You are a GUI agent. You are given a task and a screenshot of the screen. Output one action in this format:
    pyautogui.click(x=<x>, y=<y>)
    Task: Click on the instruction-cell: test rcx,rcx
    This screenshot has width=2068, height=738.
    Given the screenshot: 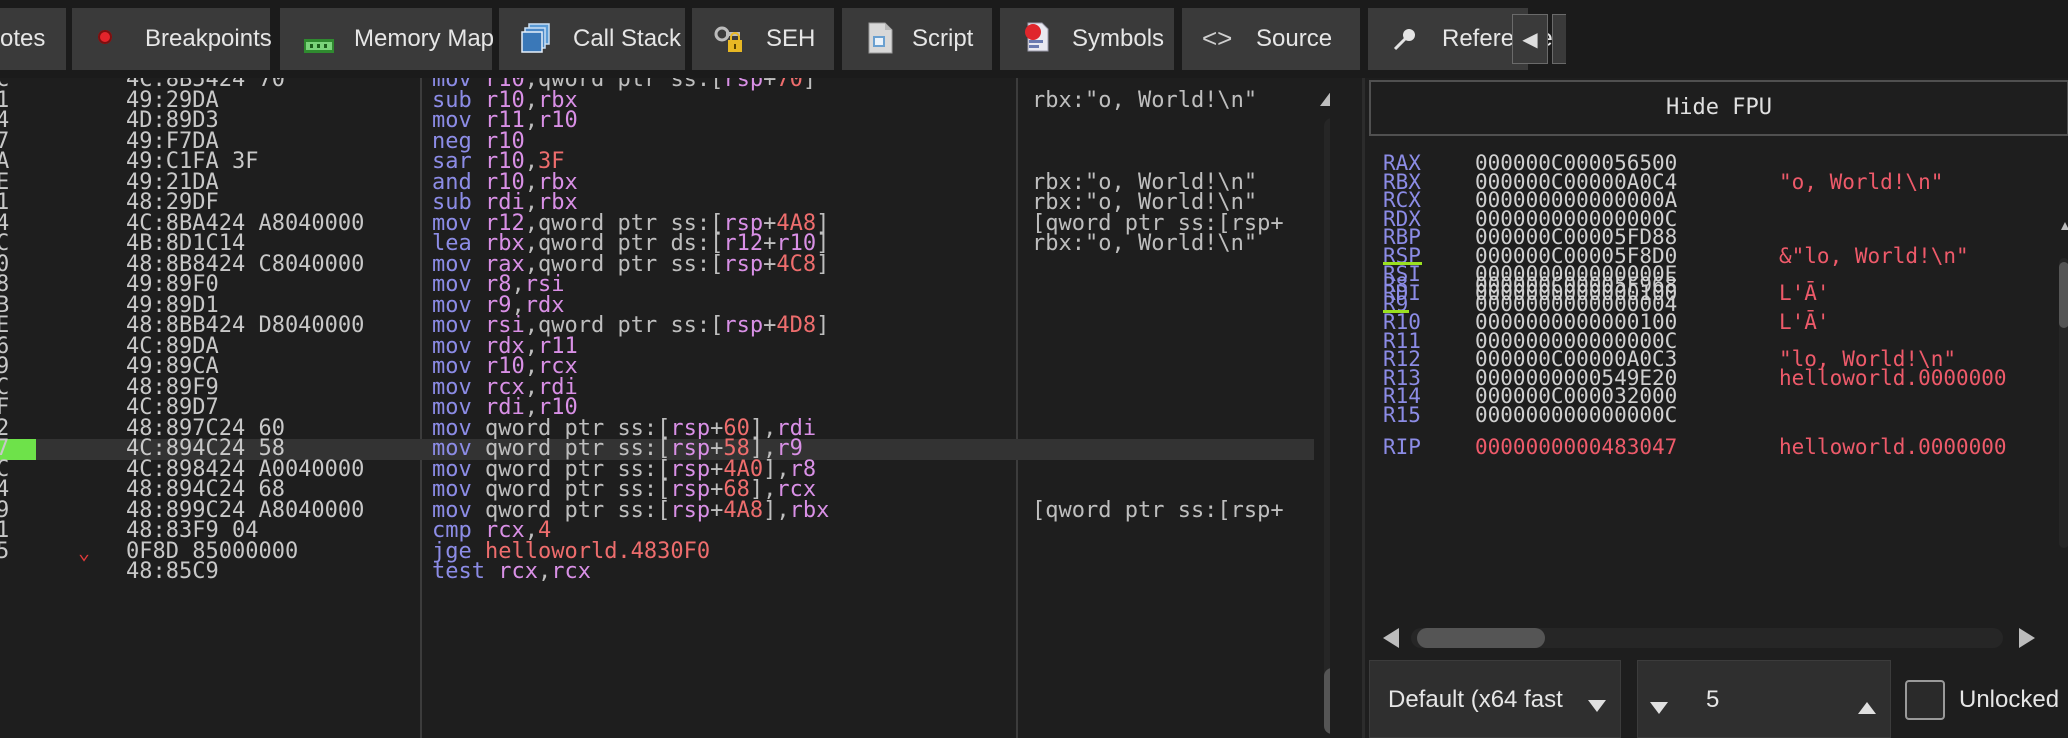 What is the action you would take?
    pyautogui.click(x=511, y=571)
    